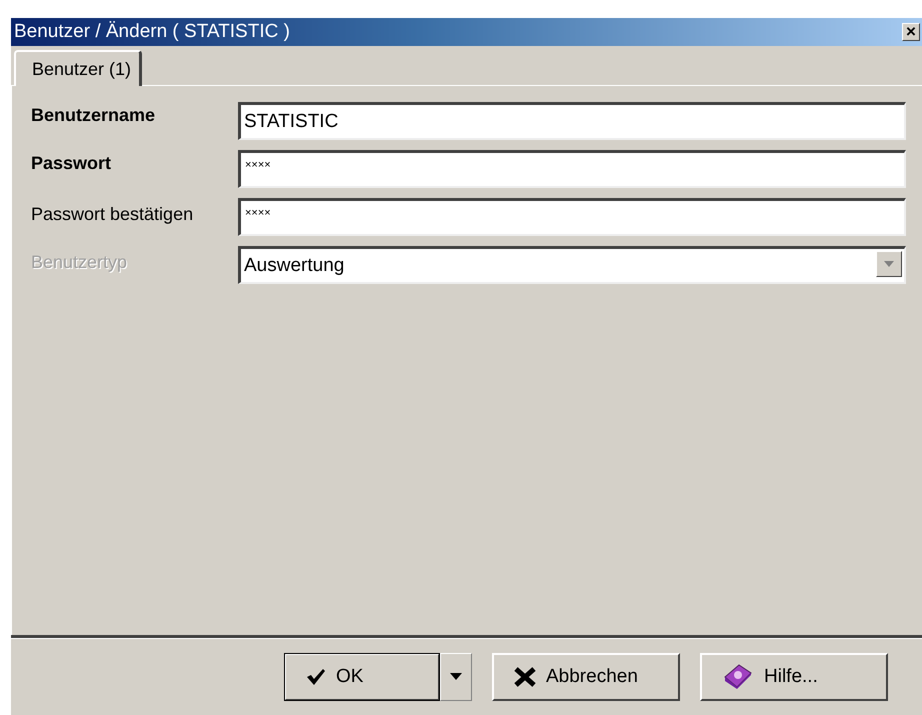 The image size is (922, 715). Describe the element at coordinates (572, 121) in the screenshot. I see `input-field: STATISTIC` at that location.